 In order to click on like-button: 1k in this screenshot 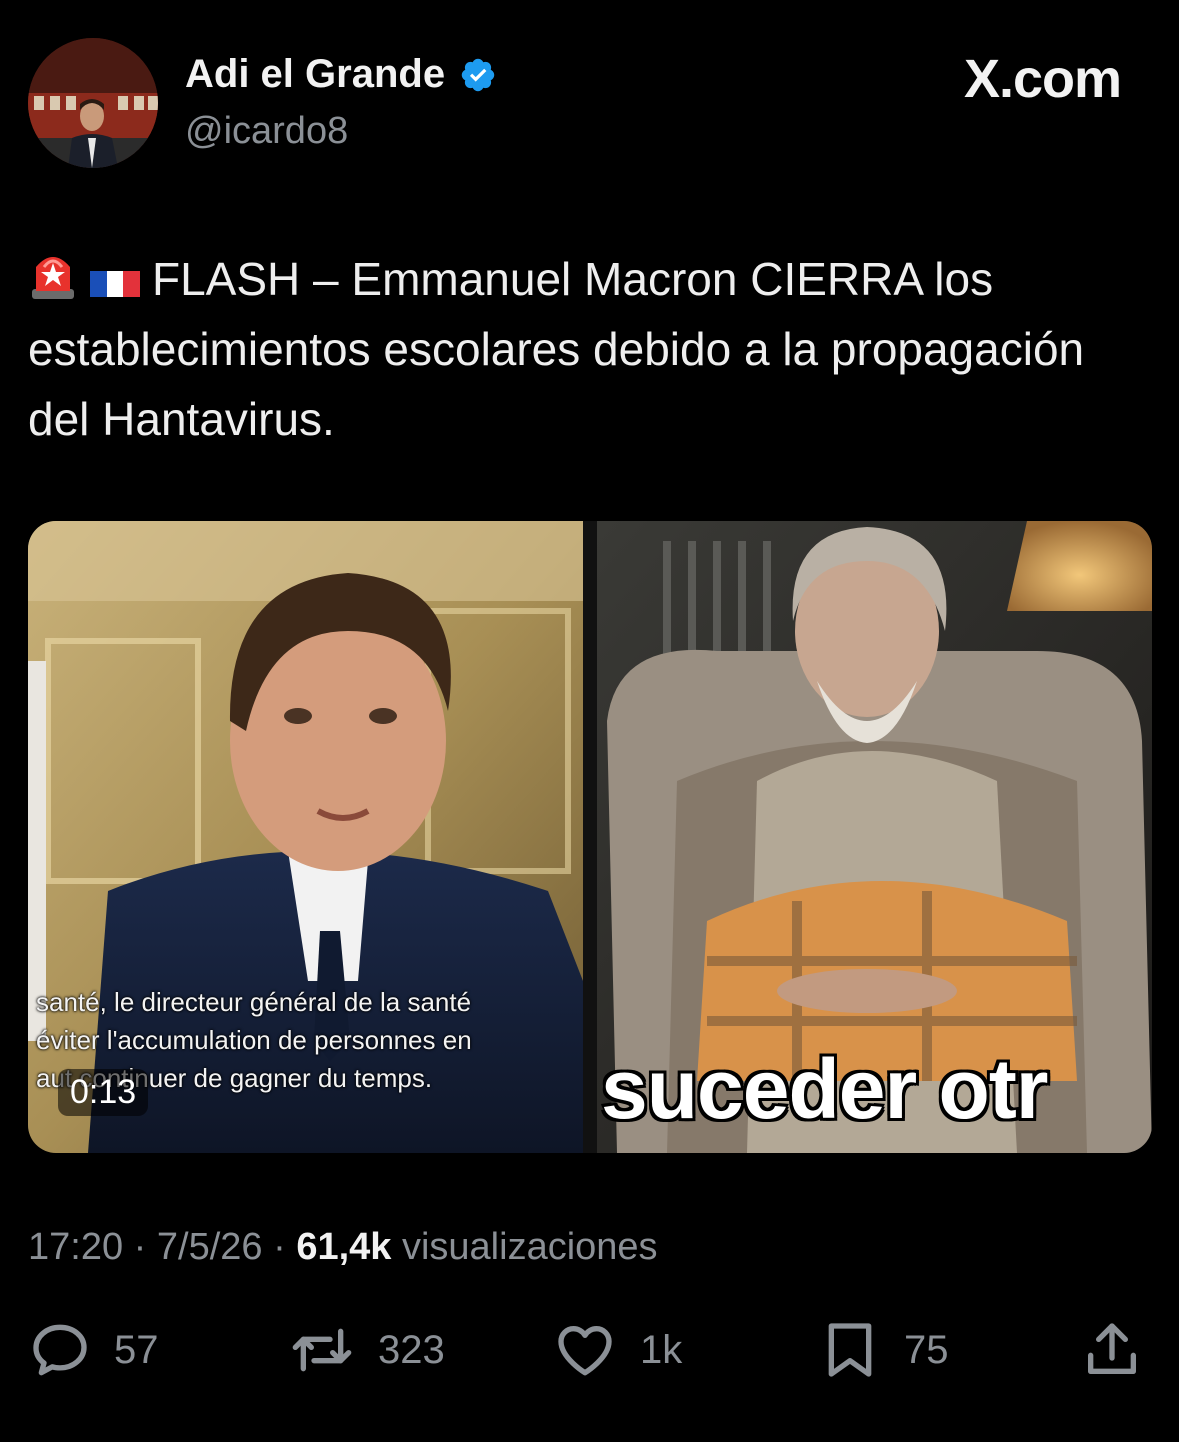, I will do `click(617, 1350)`.